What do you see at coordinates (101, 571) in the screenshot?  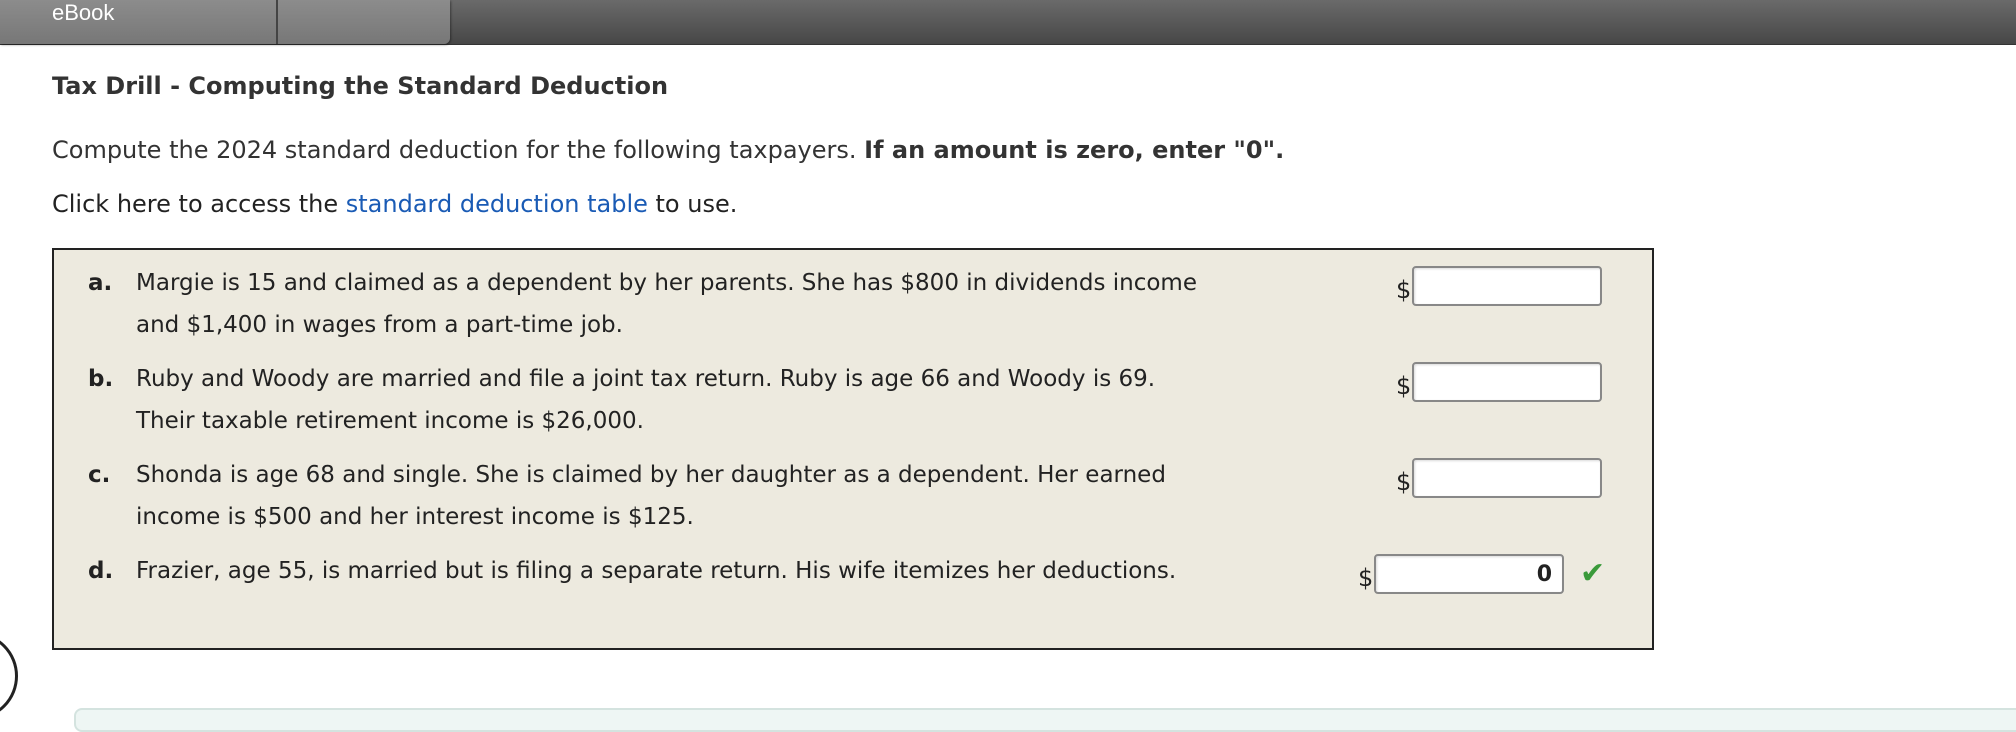 I see `question-letter-d: d.` at bounding box center [101, 571].